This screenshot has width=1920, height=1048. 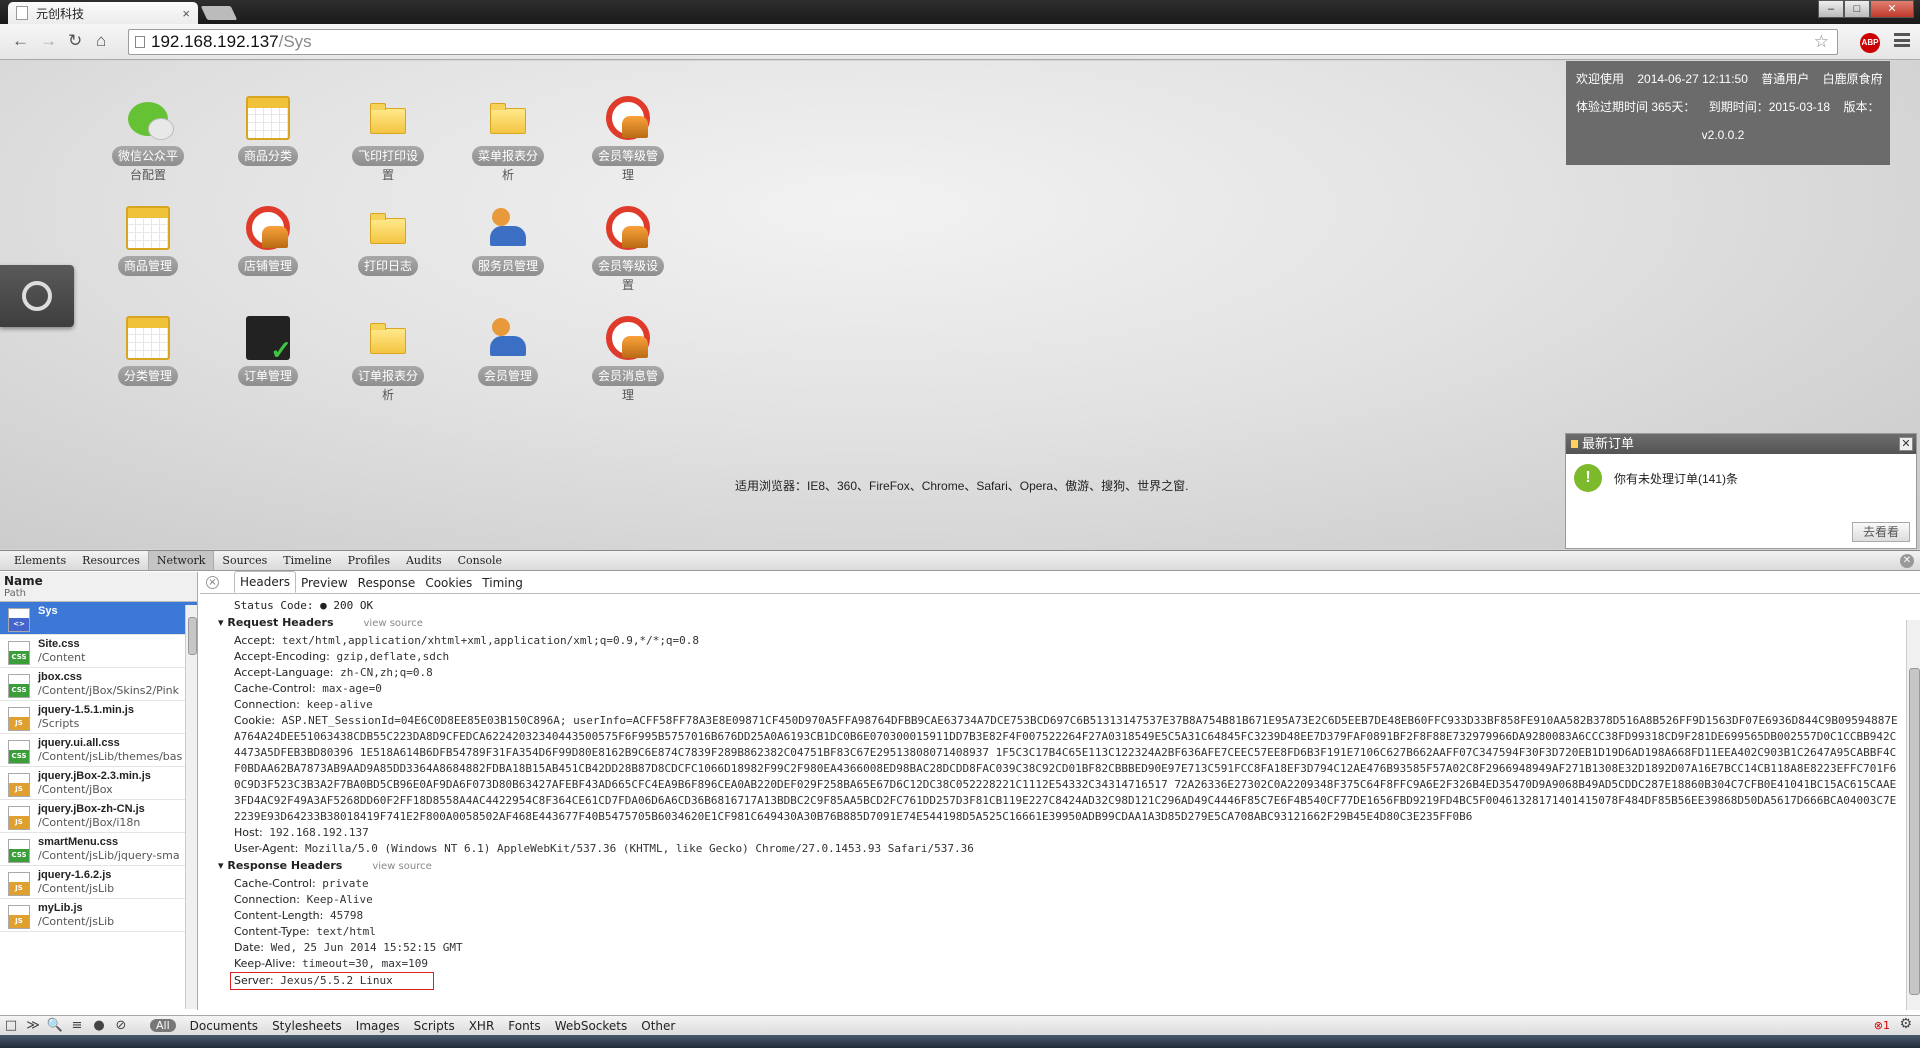 What do you see at coordinates (191, 807) in the screenshot?
I see `request-list-scrollbar` at bounding box center [191, 807].